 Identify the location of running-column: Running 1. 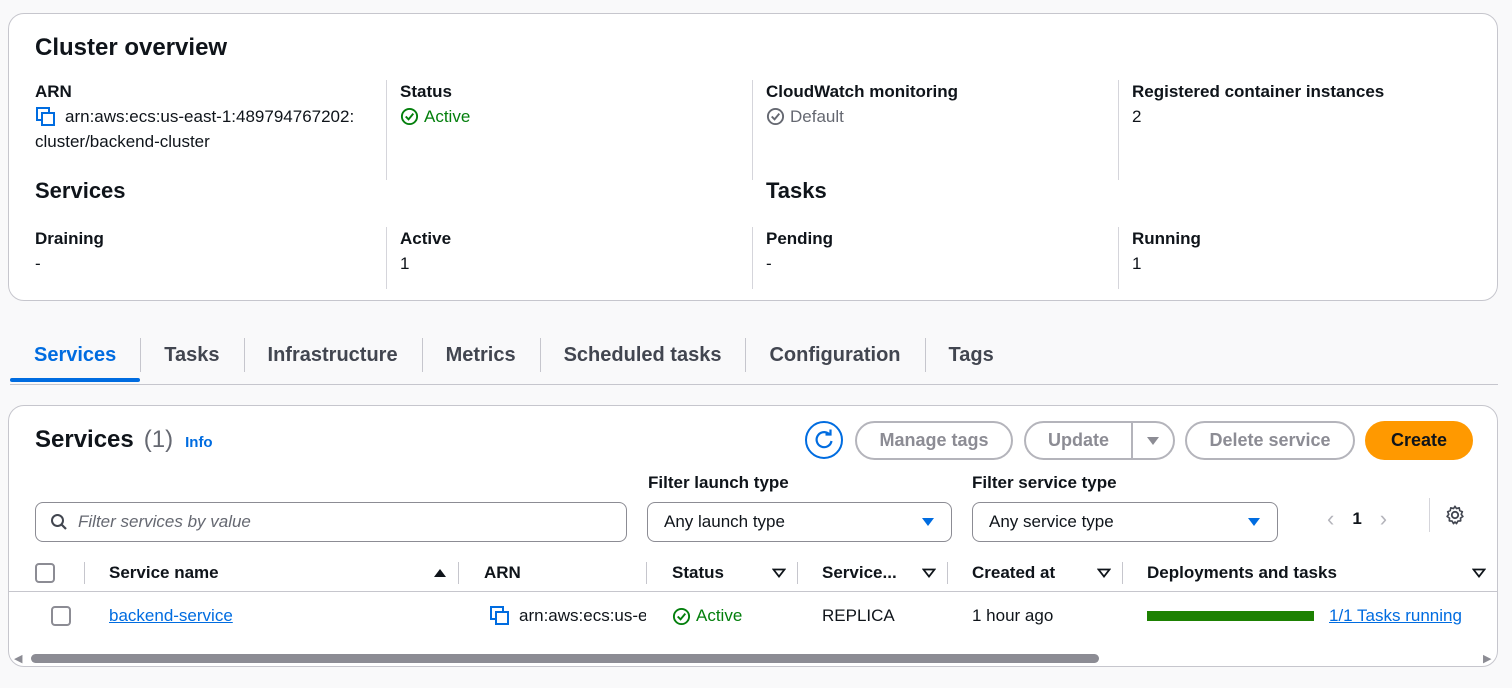
(1302, 251).